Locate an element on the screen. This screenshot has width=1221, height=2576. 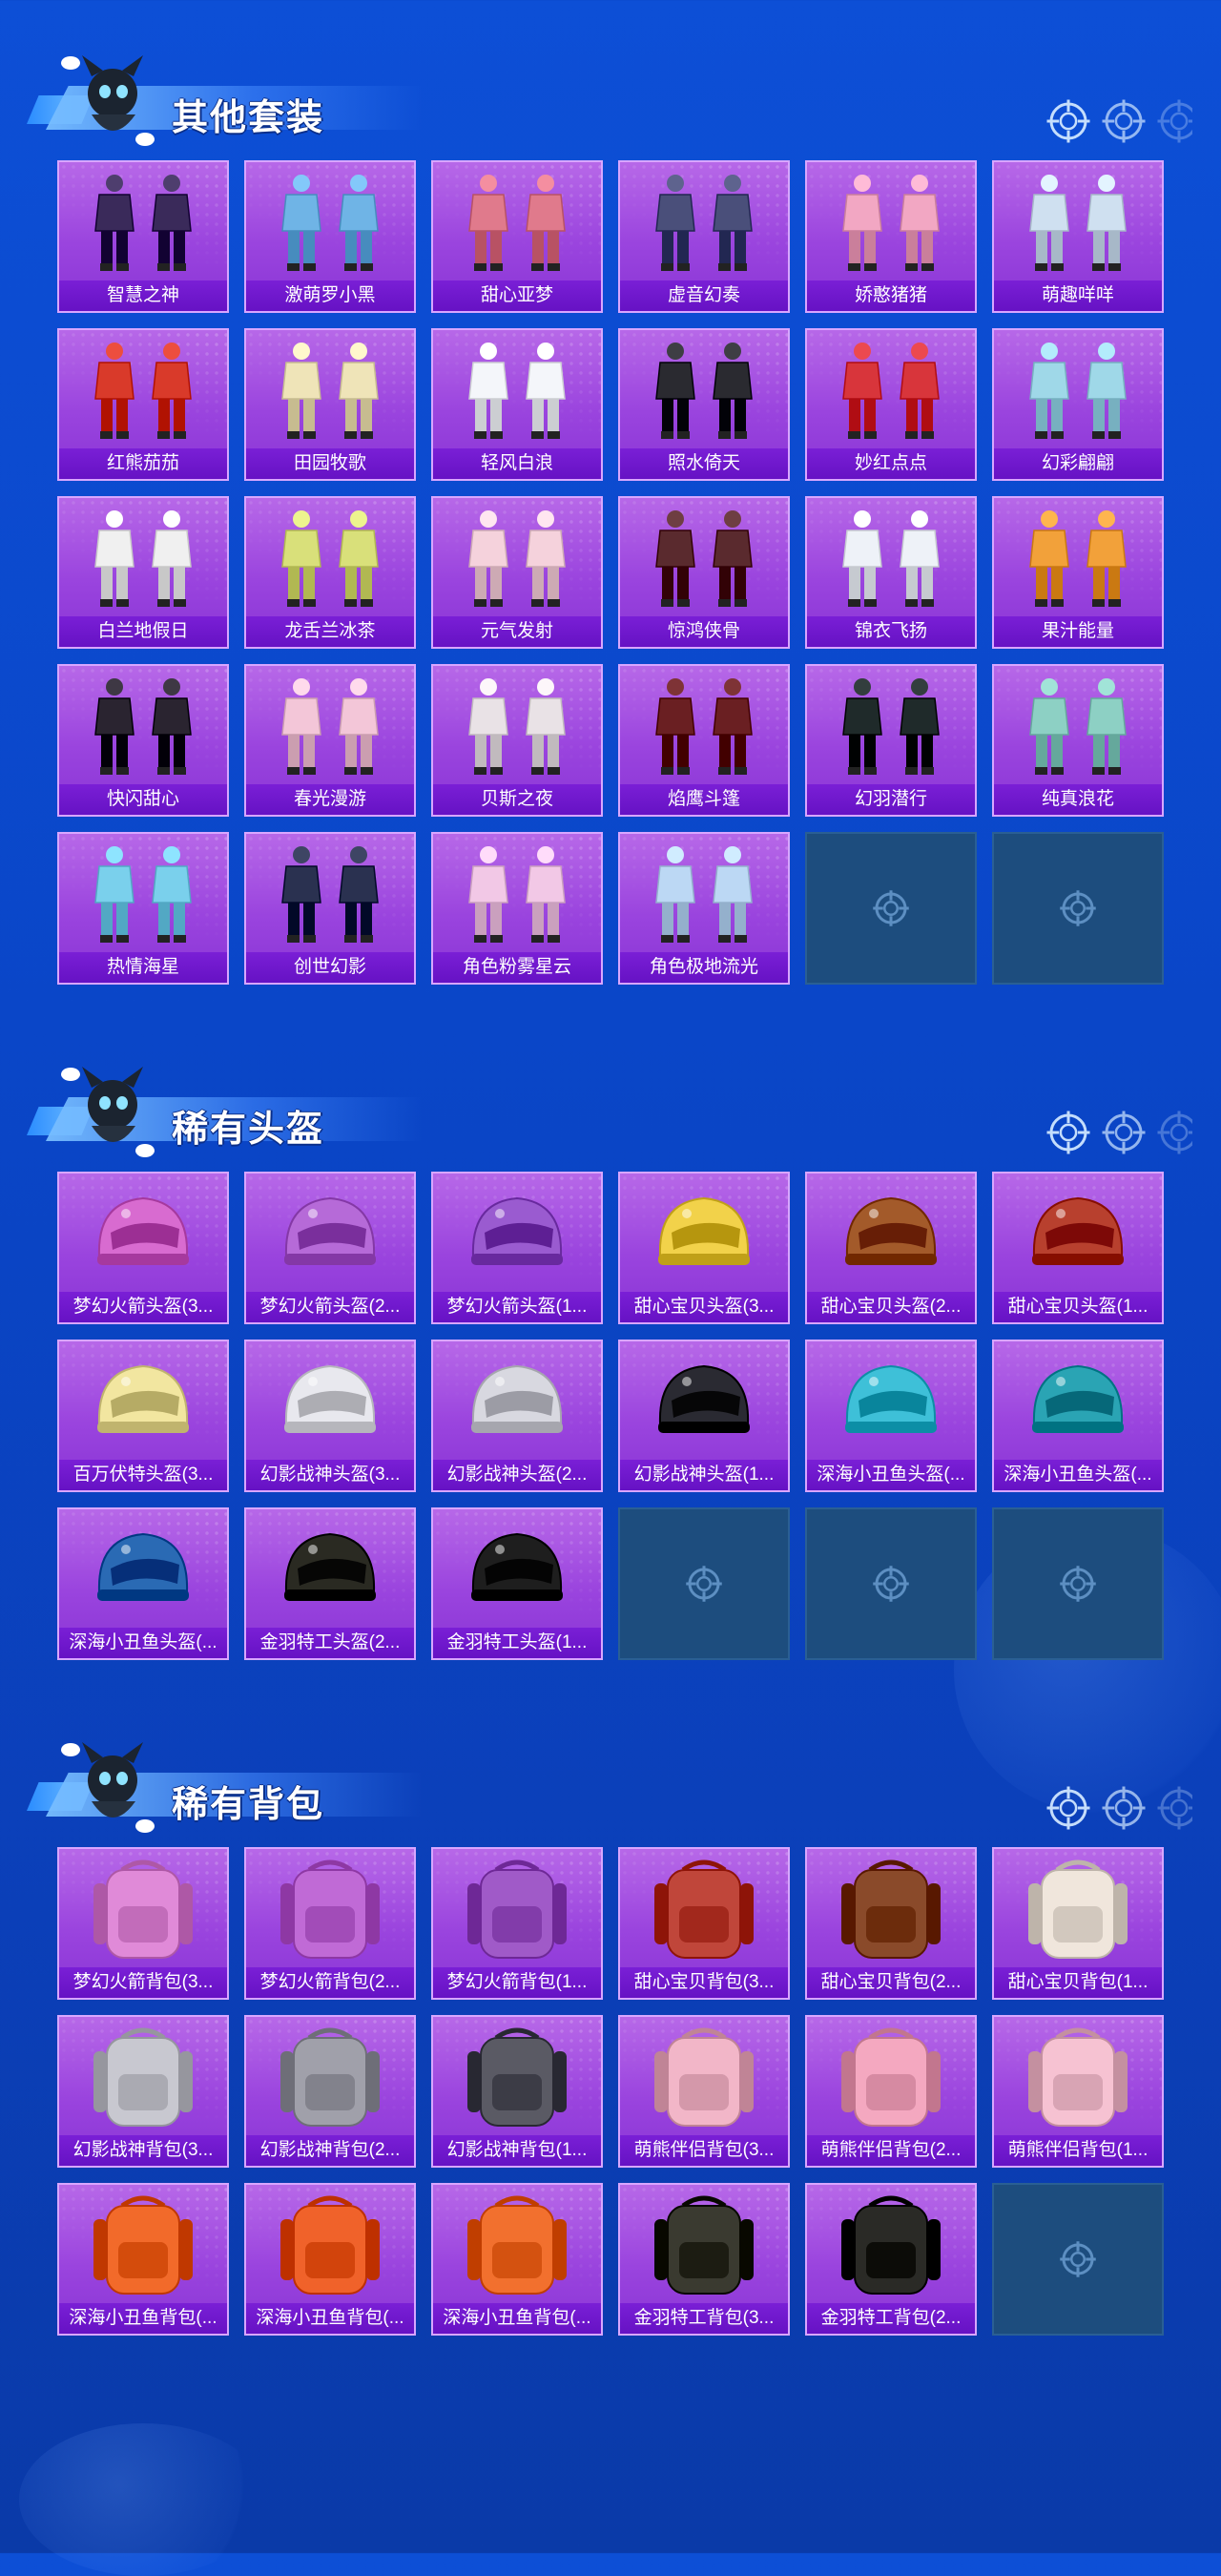
outfit-name: 角色极地流光 is located at coordinates (704, 967).